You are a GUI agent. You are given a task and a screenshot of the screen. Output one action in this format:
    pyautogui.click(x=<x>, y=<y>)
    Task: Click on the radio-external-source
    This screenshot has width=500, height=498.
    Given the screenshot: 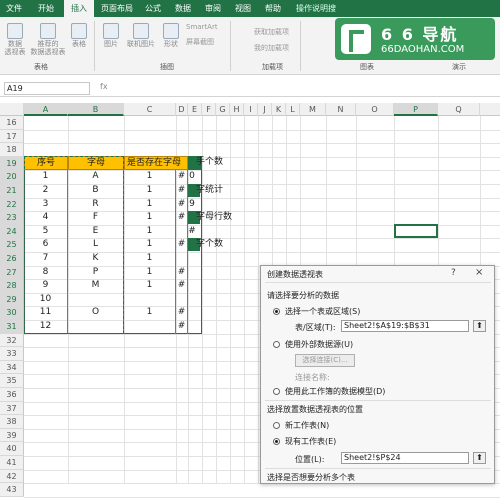 What is the action you would take?
    pyautogui.click(x=276, y=344)
    